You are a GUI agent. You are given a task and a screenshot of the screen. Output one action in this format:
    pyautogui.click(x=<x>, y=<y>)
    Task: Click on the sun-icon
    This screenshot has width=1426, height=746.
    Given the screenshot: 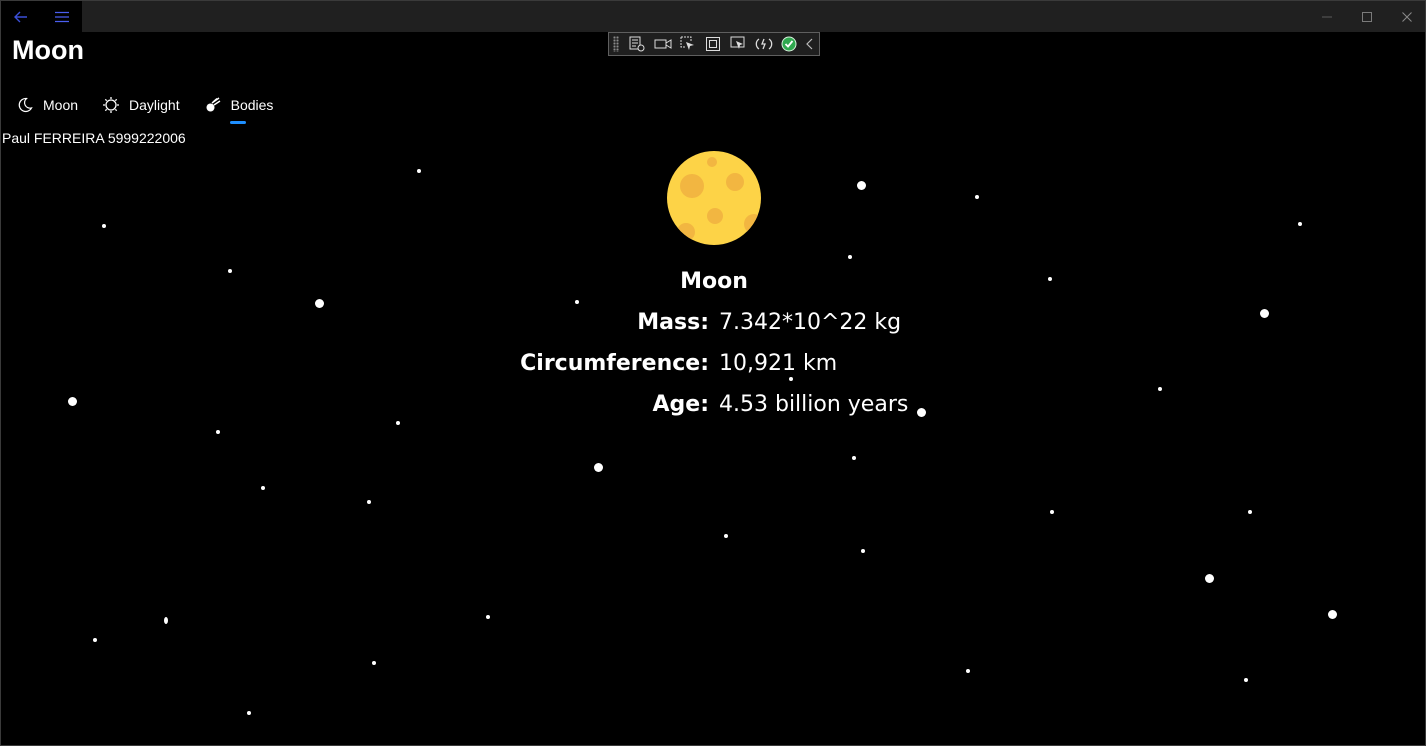 What is the action you would take?
    pyautogui.click(x=111, y=105)
    